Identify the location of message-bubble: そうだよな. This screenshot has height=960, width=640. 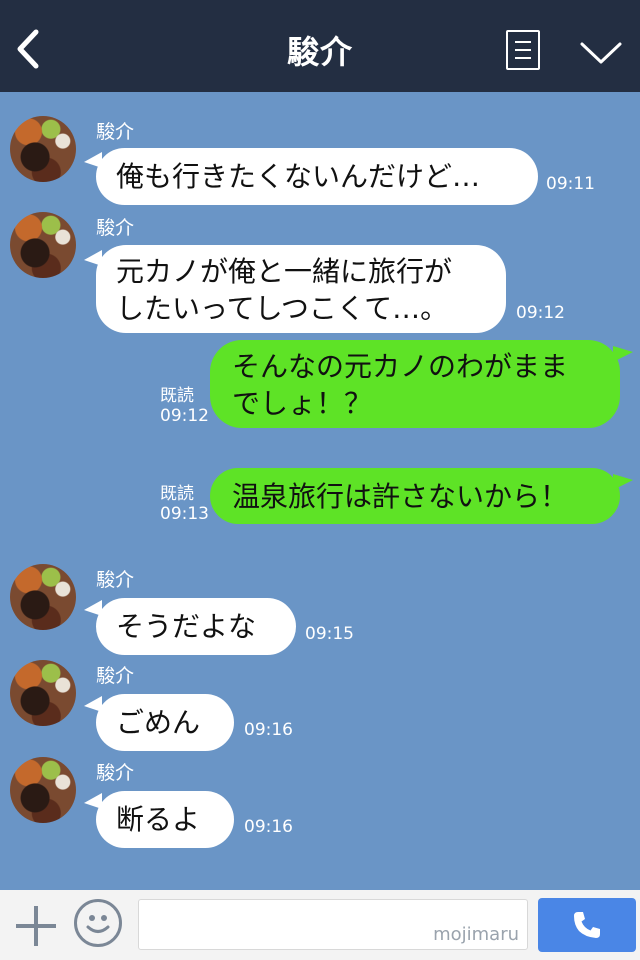
(196, 626).